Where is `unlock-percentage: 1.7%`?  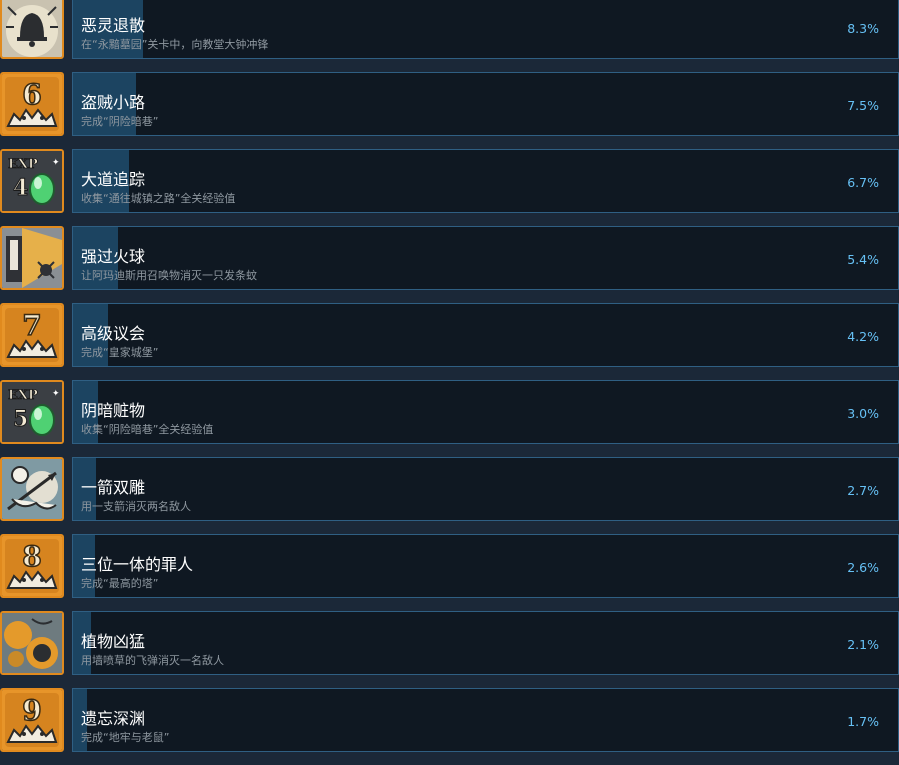
unlock-percentage: 1.7% is located at coordinates (863, 721).